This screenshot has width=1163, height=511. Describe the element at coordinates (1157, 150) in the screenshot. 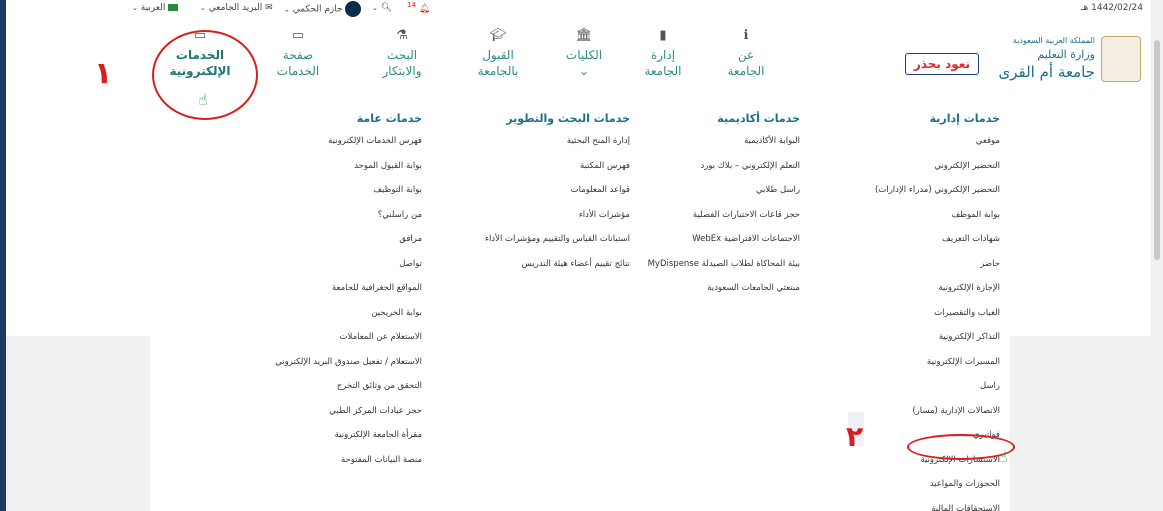

I see `scrollbar-thumb` at that location.